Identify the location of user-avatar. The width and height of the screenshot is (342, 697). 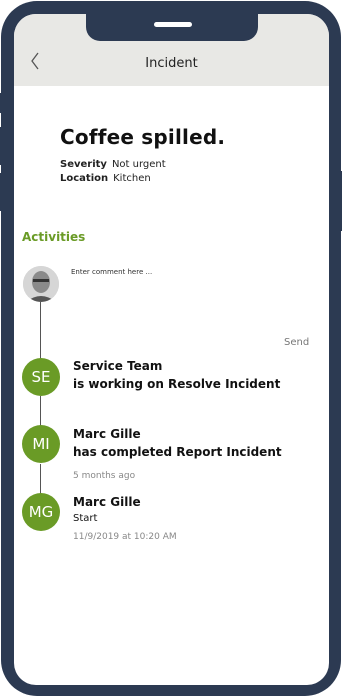
(41, 284).